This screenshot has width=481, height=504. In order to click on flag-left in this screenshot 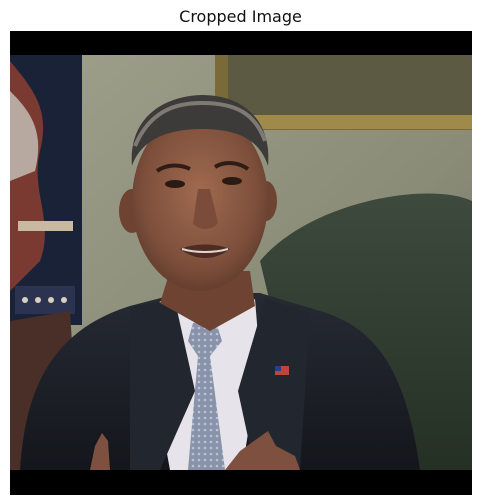, I will do `click(46, 190)`.